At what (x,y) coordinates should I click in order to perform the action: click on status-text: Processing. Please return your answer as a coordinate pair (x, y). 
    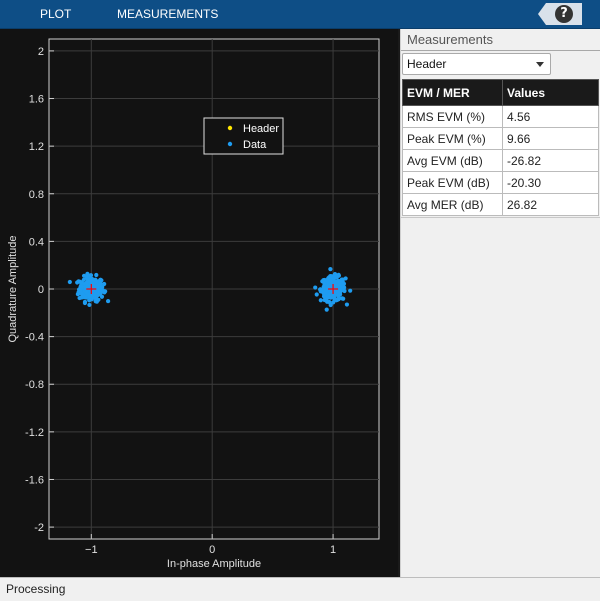
    Looking at the image, I should click on (36, 589).